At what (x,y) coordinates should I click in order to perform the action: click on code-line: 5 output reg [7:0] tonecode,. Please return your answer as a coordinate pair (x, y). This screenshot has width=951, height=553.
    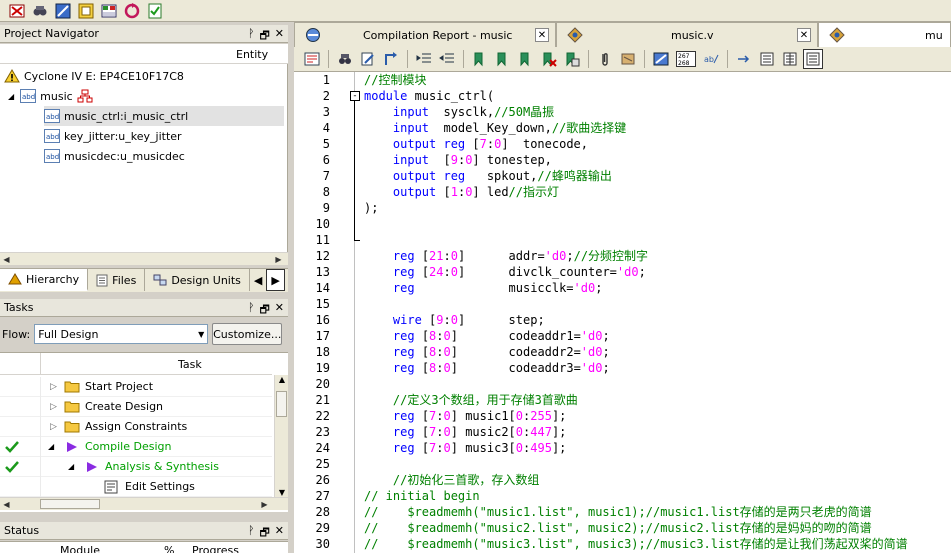
    Looking at the image, I should click on (622, 144).